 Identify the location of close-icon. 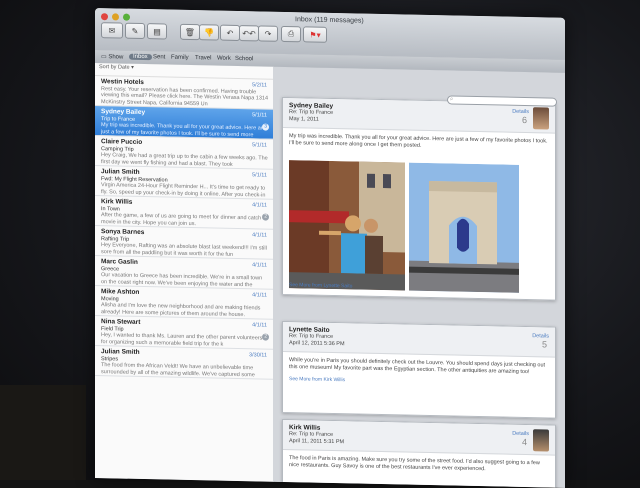
(104, 17).